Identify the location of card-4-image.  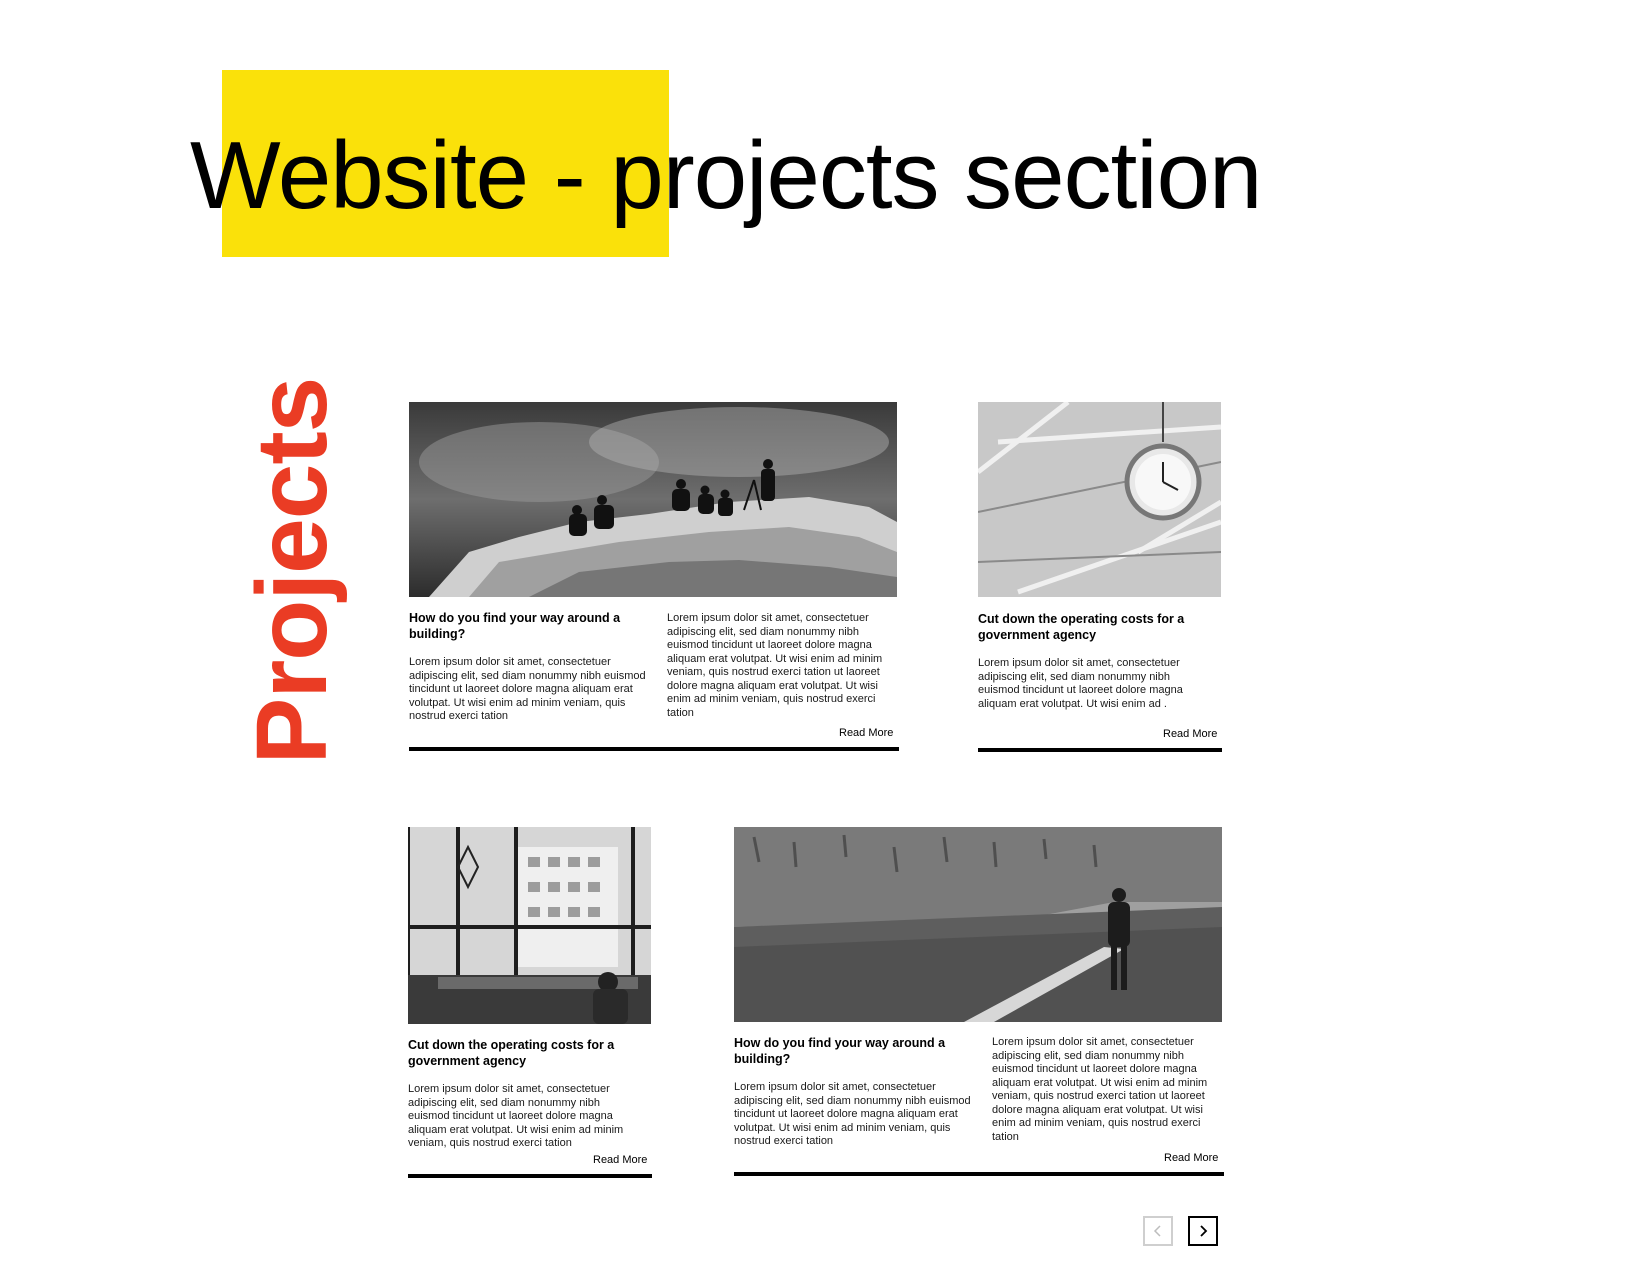
(978, 924).